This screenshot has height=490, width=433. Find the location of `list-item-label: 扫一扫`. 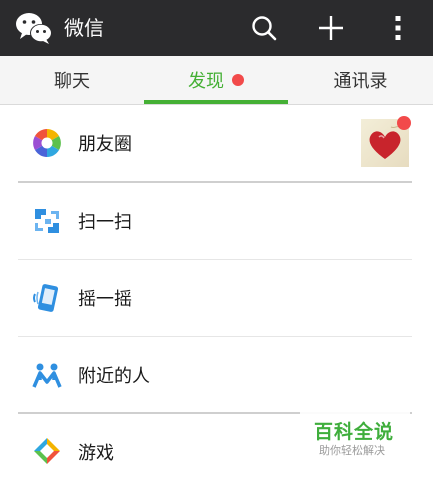

list-item-label: 扫一扫 is located at coordinates (105, 222).